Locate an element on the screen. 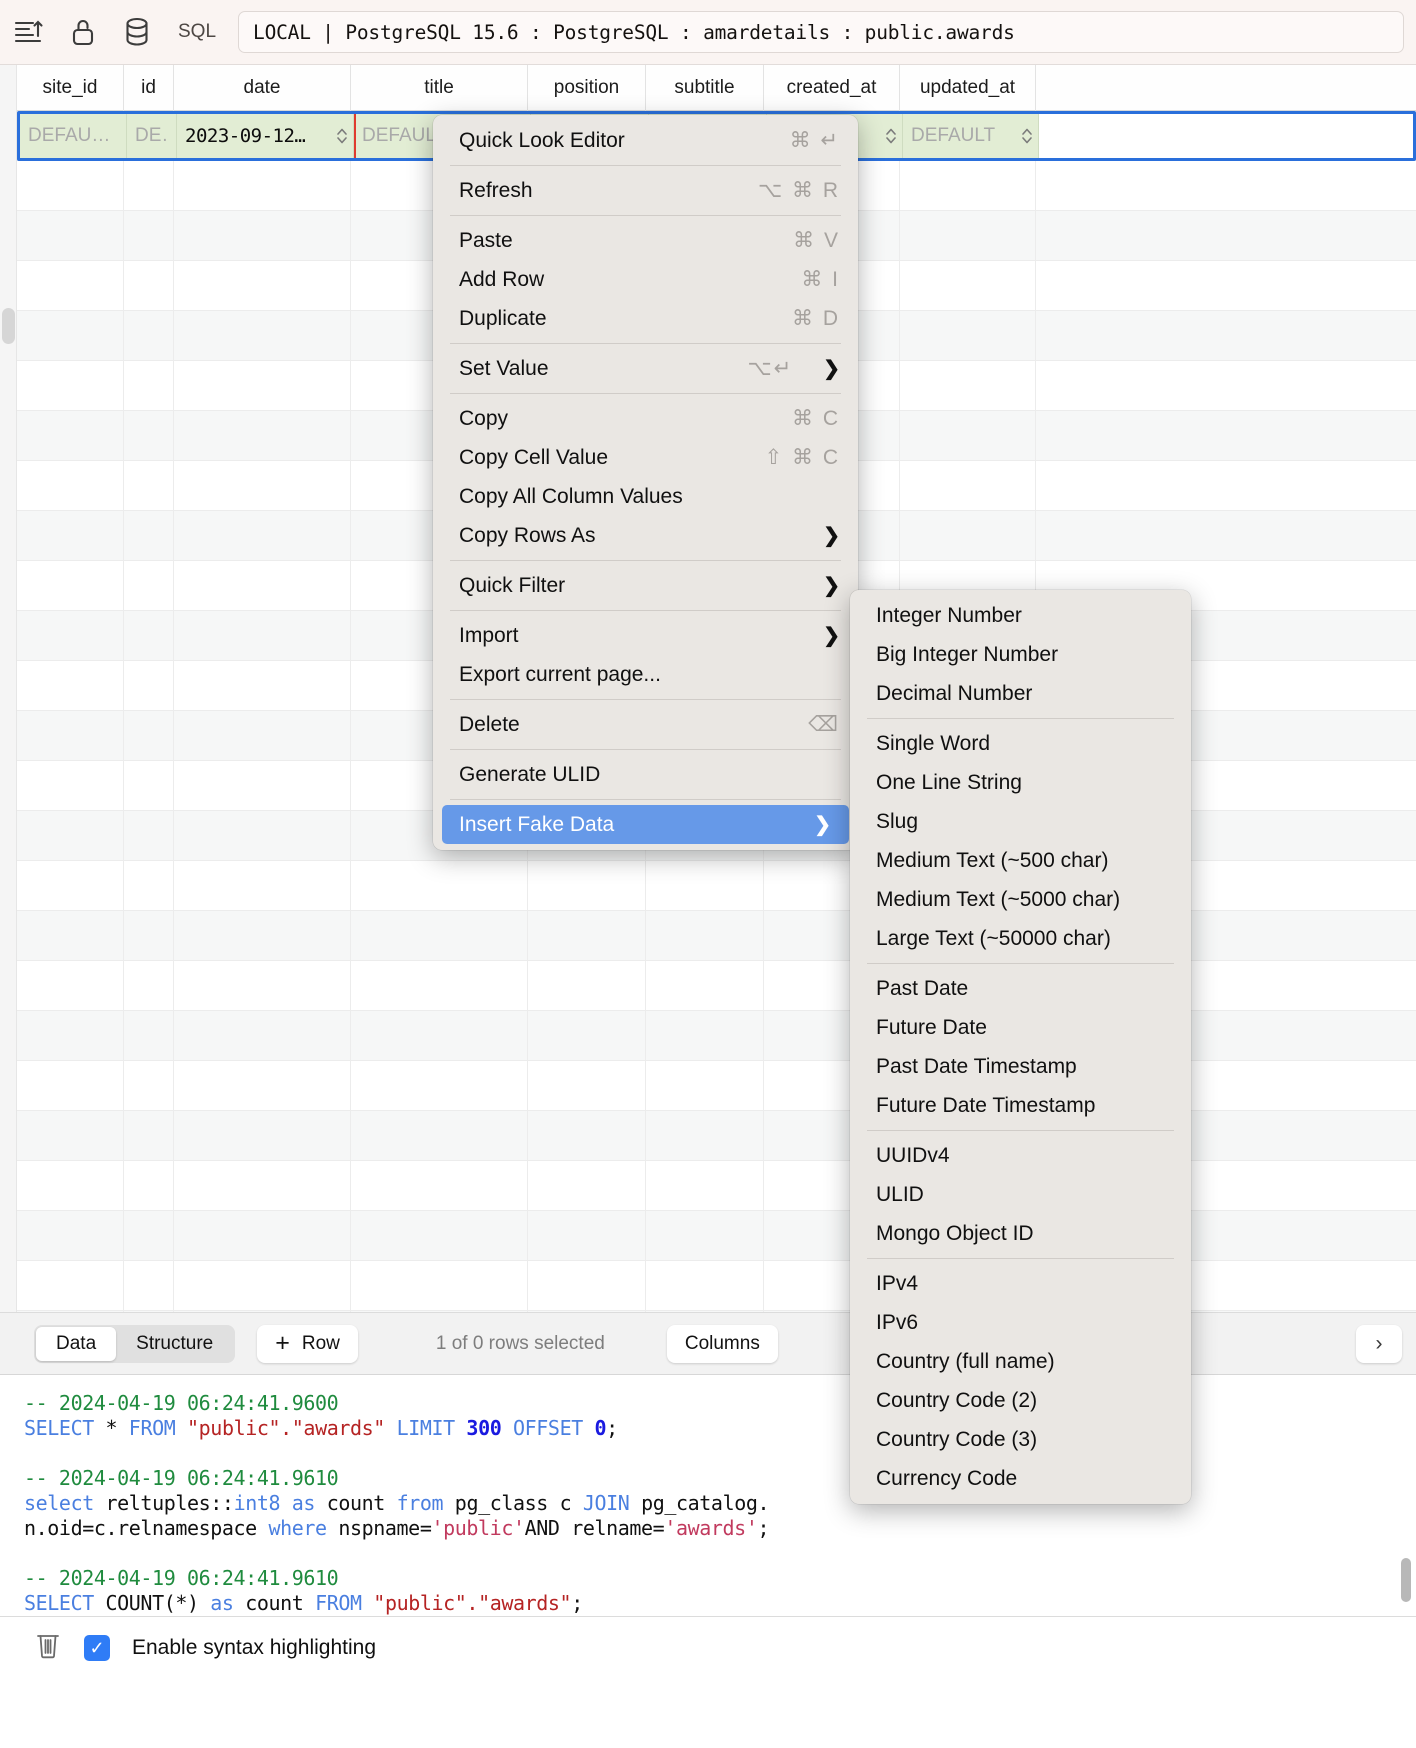 This screenshot has height=1748, width=1416. menu-item-copy: Copy ⌘ C is located at coordinates (645, 418).